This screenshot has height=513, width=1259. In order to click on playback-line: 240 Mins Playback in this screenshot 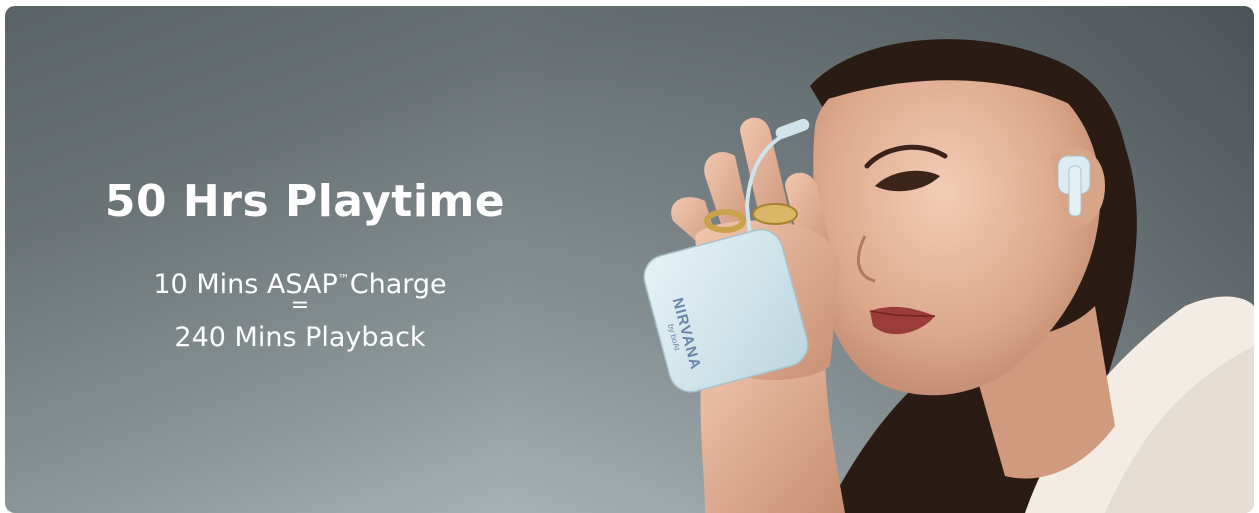, I will do `click(300, 337)`.